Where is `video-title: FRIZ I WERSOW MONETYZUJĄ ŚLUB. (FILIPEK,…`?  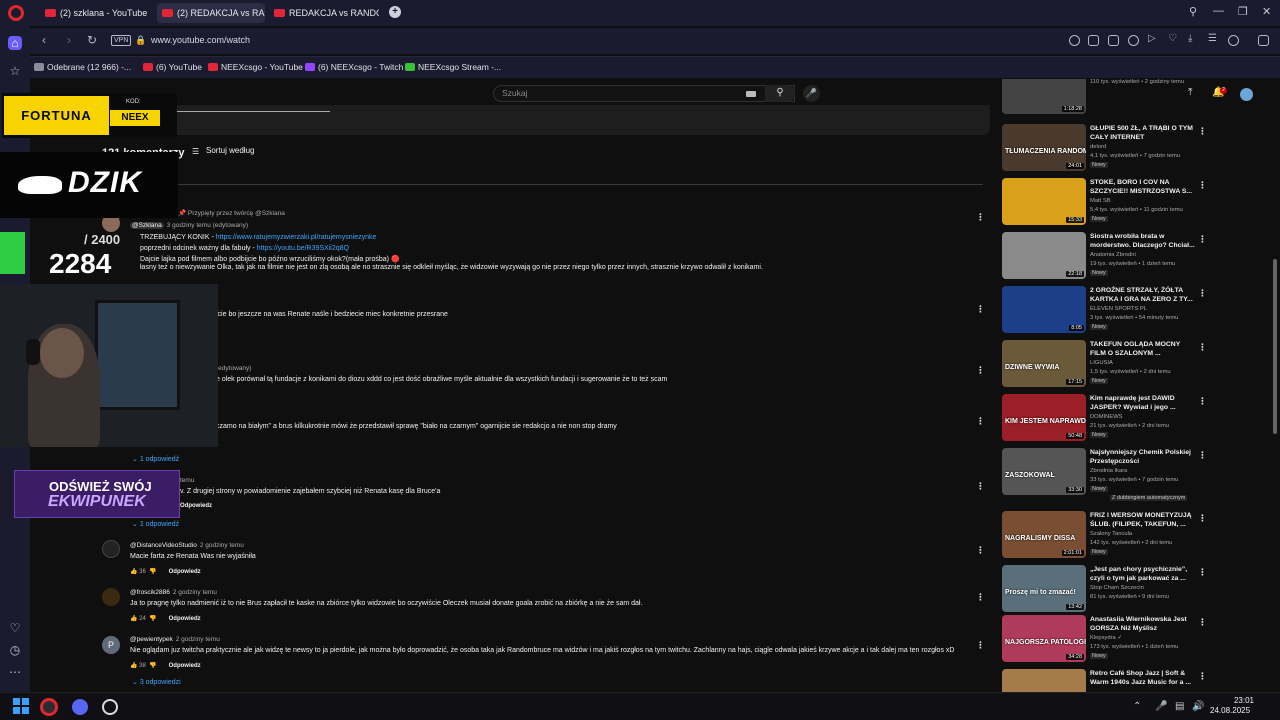 video-title: FRIZ I WERSOW MONETYZUJĄ ŚLUB. (FILIPEK,… is located at coordinates (1143, 520).